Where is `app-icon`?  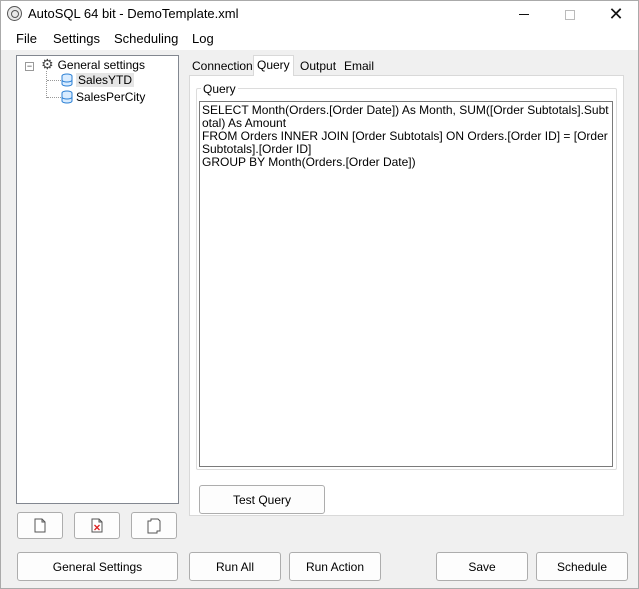 app-icon is located at coordinates (14, 13).